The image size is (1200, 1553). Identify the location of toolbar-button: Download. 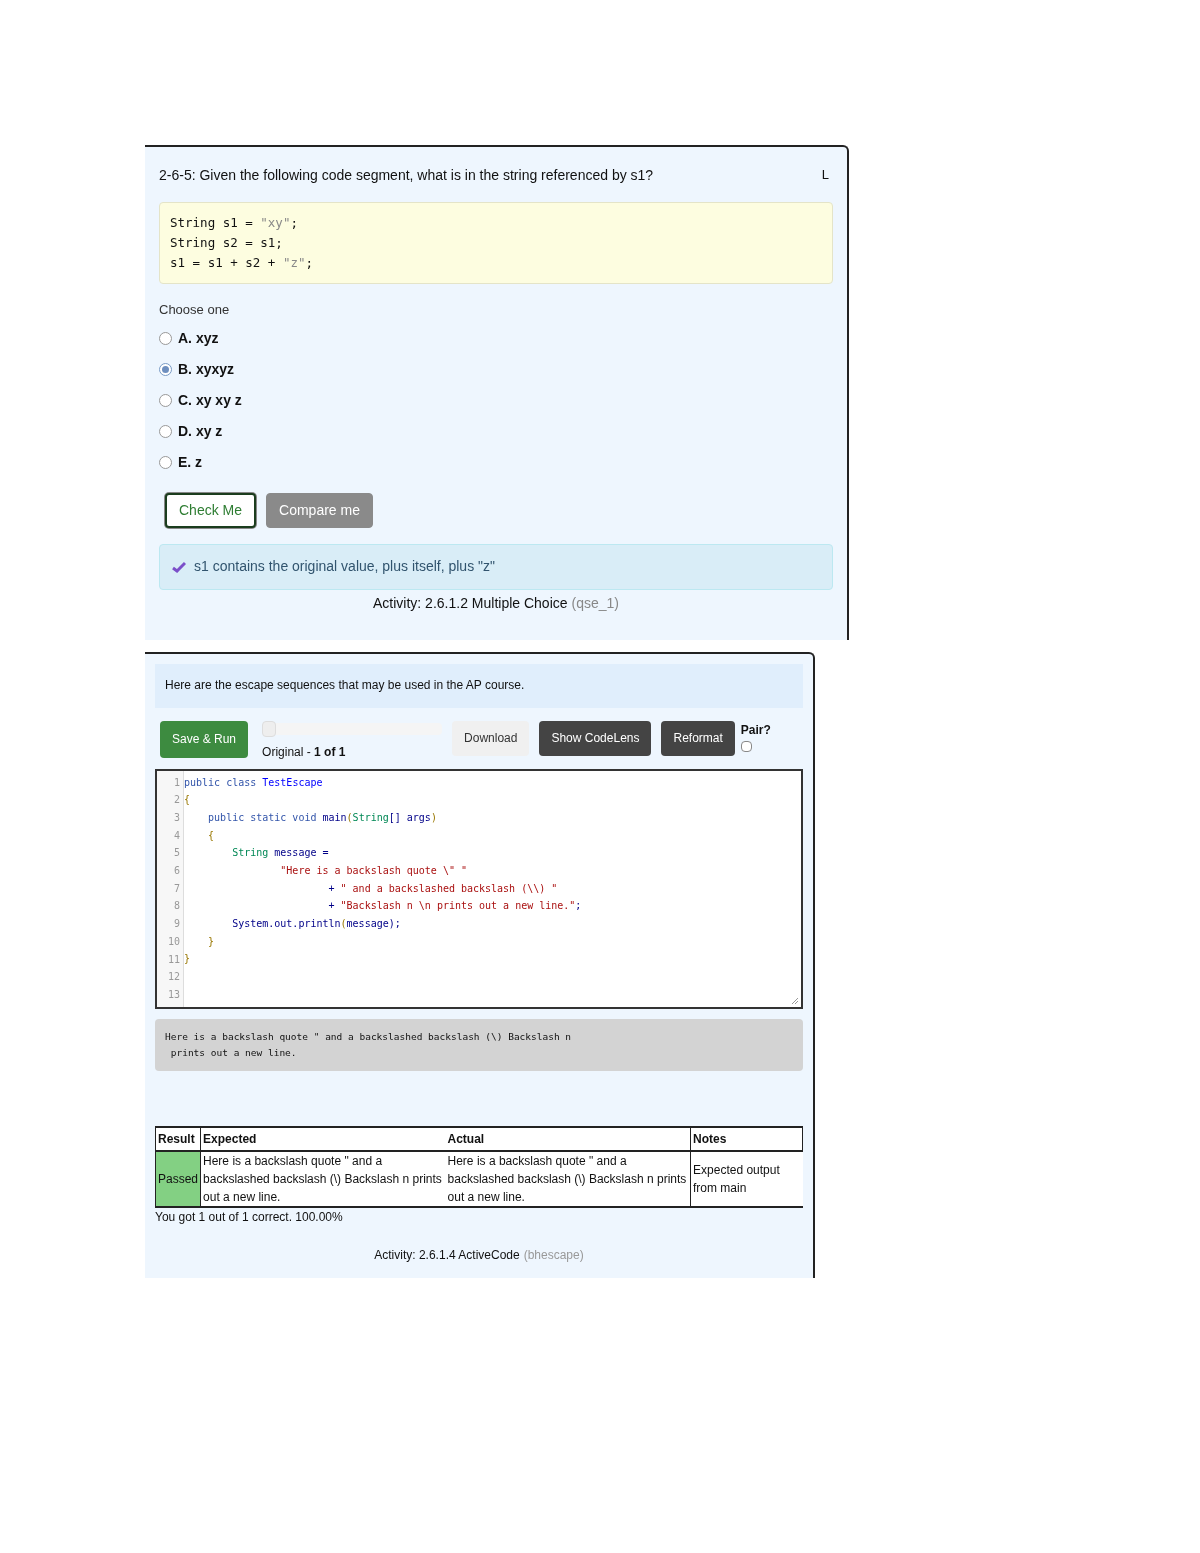
(491, 738).